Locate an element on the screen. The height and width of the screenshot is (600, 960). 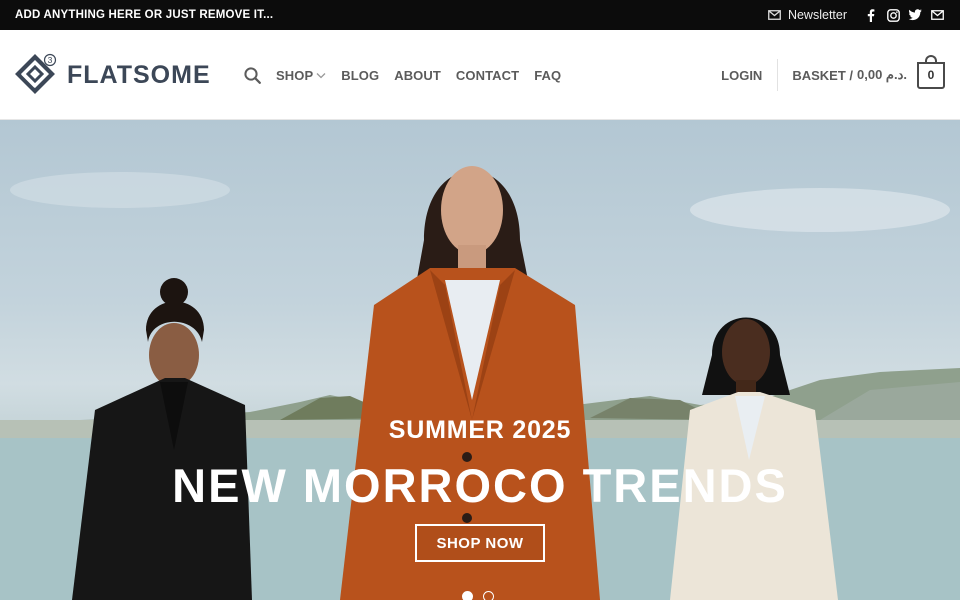
nav-item-faq: FAQ is located at coordinates (547, 75).